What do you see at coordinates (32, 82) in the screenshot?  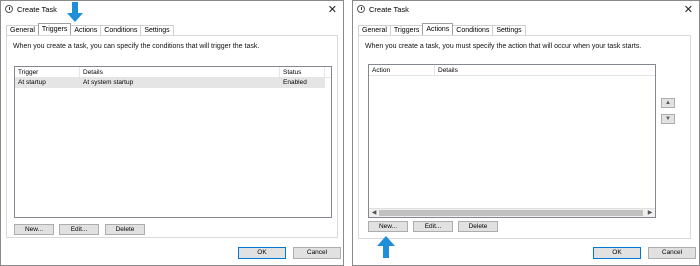 I see `trigger-cell: At startup` at bounding box center [32, 82].